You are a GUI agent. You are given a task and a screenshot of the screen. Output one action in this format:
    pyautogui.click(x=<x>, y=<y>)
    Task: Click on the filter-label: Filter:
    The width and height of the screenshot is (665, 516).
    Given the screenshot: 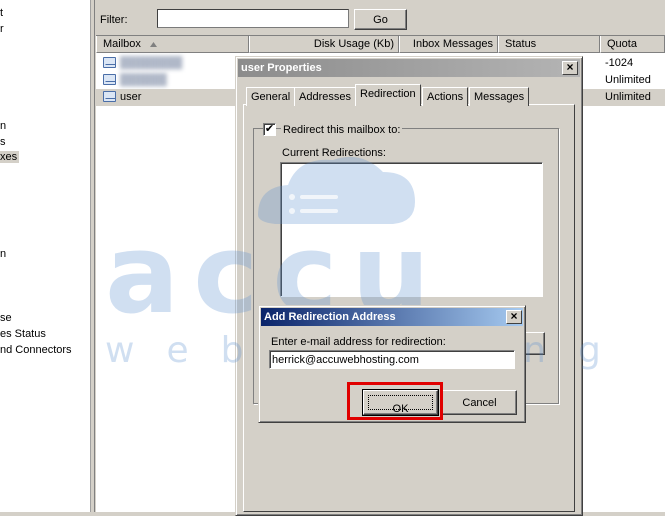 What is the action you would take?
    pyautogui.click(x=114, y=20)
    